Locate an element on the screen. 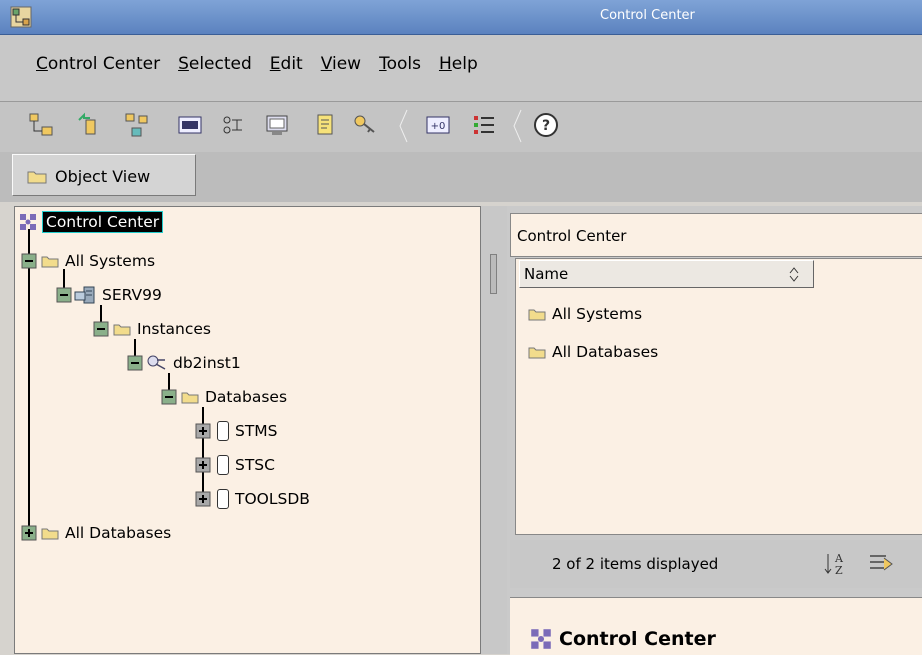  object-tree-icon is located at coordinates (41, 125).